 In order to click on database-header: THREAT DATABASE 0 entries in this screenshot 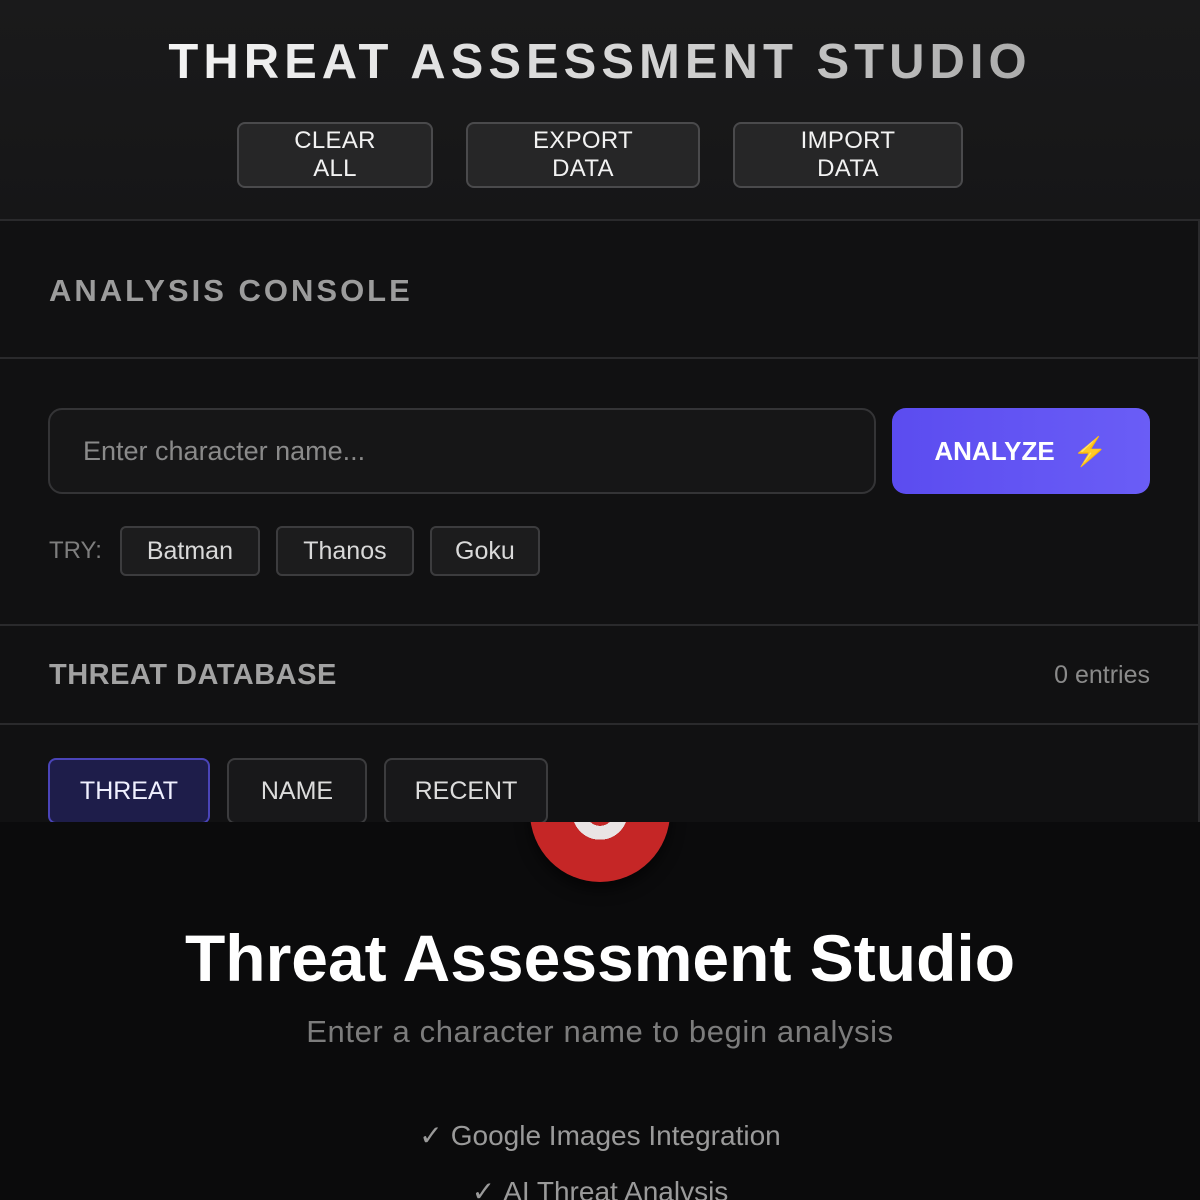, I will do `click(600, 674)`.